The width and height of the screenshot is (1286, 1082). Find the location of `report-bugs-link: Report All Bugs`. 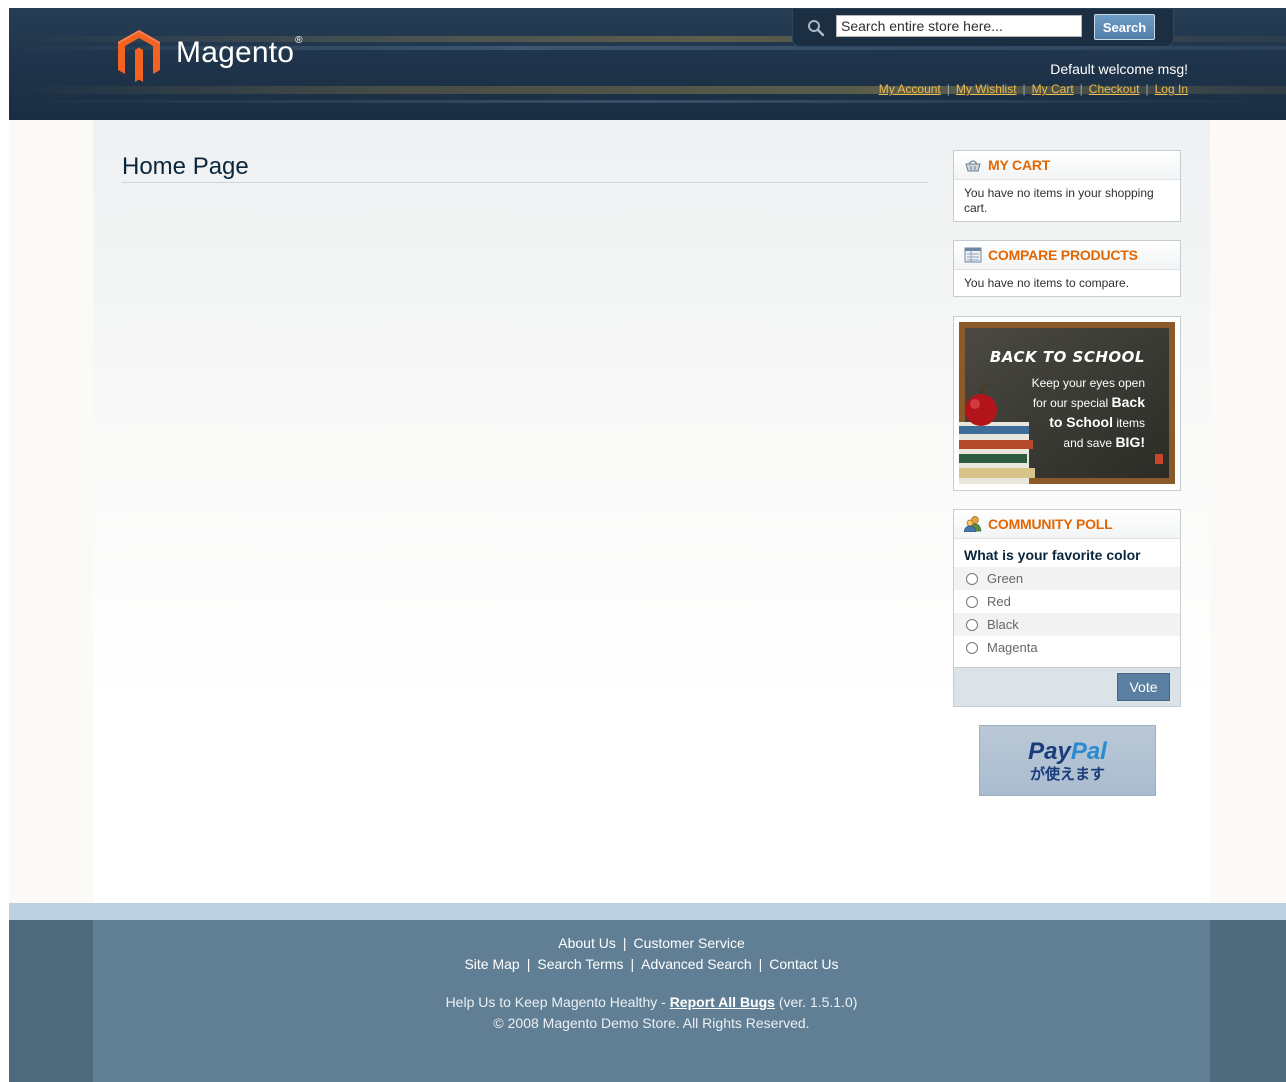

report-bugs-link: Report All Bugs is located at coordinates (722, 1002).